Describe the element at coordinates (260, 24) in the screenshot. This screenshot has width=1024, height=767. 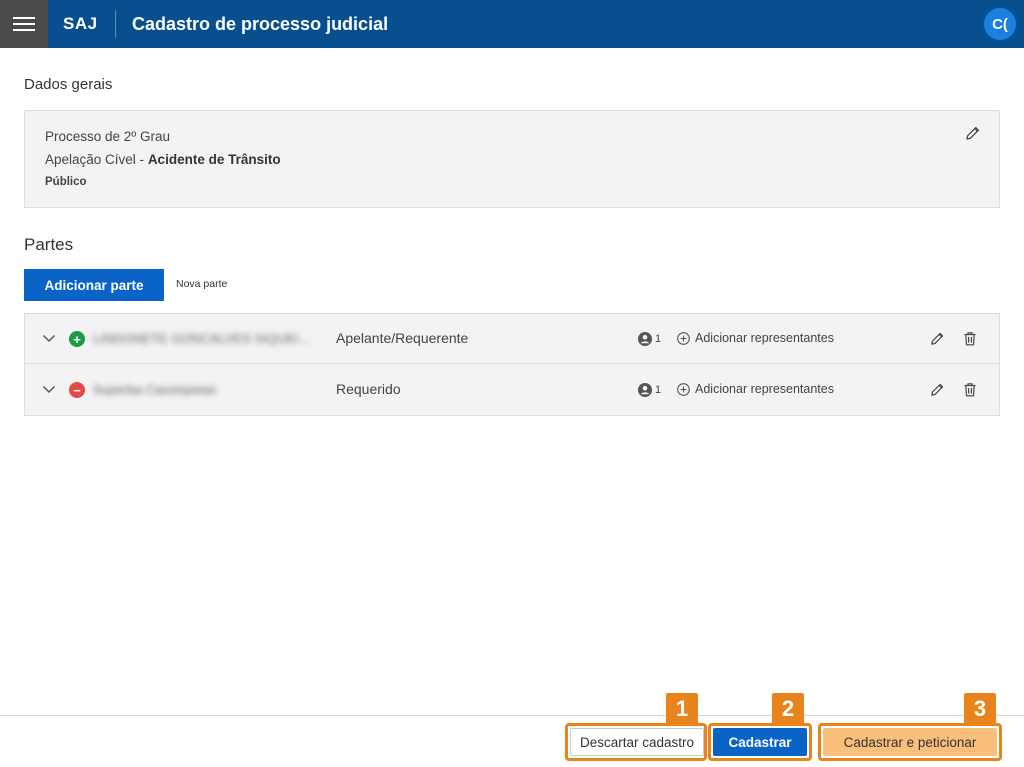
I see `page-title: Cadastro de processo judicial` at that location.